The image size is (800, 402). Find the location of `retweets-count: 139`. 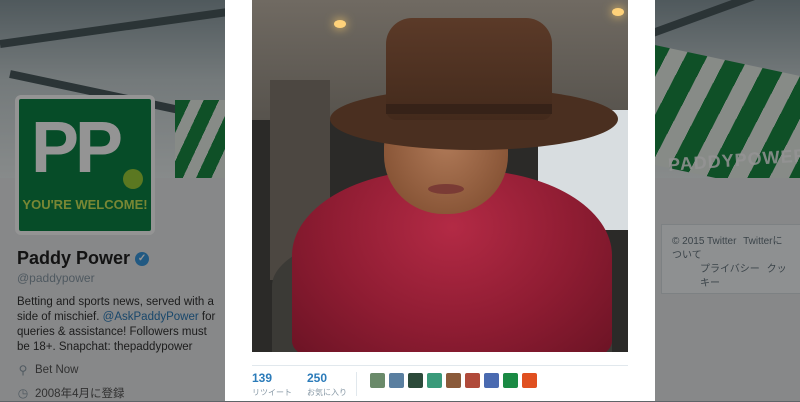

retweets-count: 139 is located at coordinates (262, 378).